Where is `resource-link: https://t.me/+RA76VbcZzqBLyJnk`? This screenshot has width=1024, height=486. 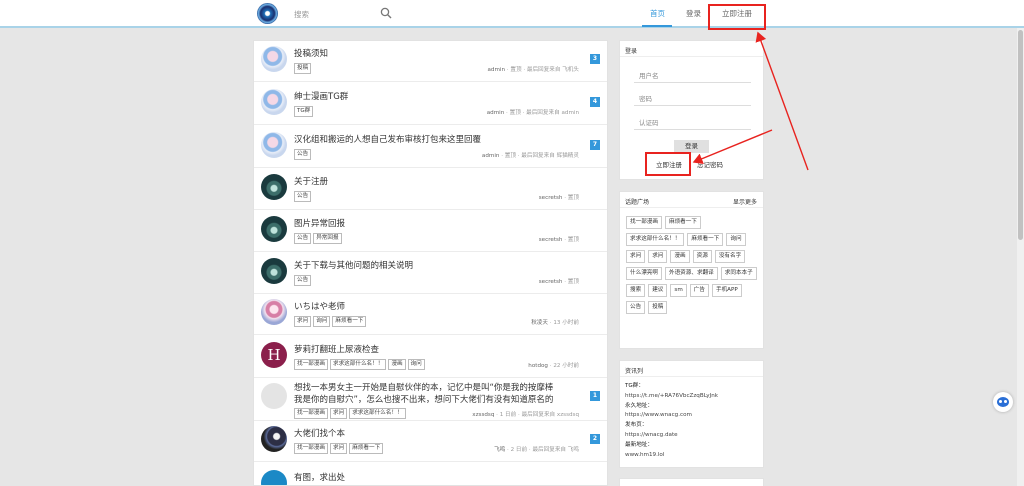
resource-link: https://t.me/+RA76VbcZzqBLyJnk is located at coordinates (691, 397).